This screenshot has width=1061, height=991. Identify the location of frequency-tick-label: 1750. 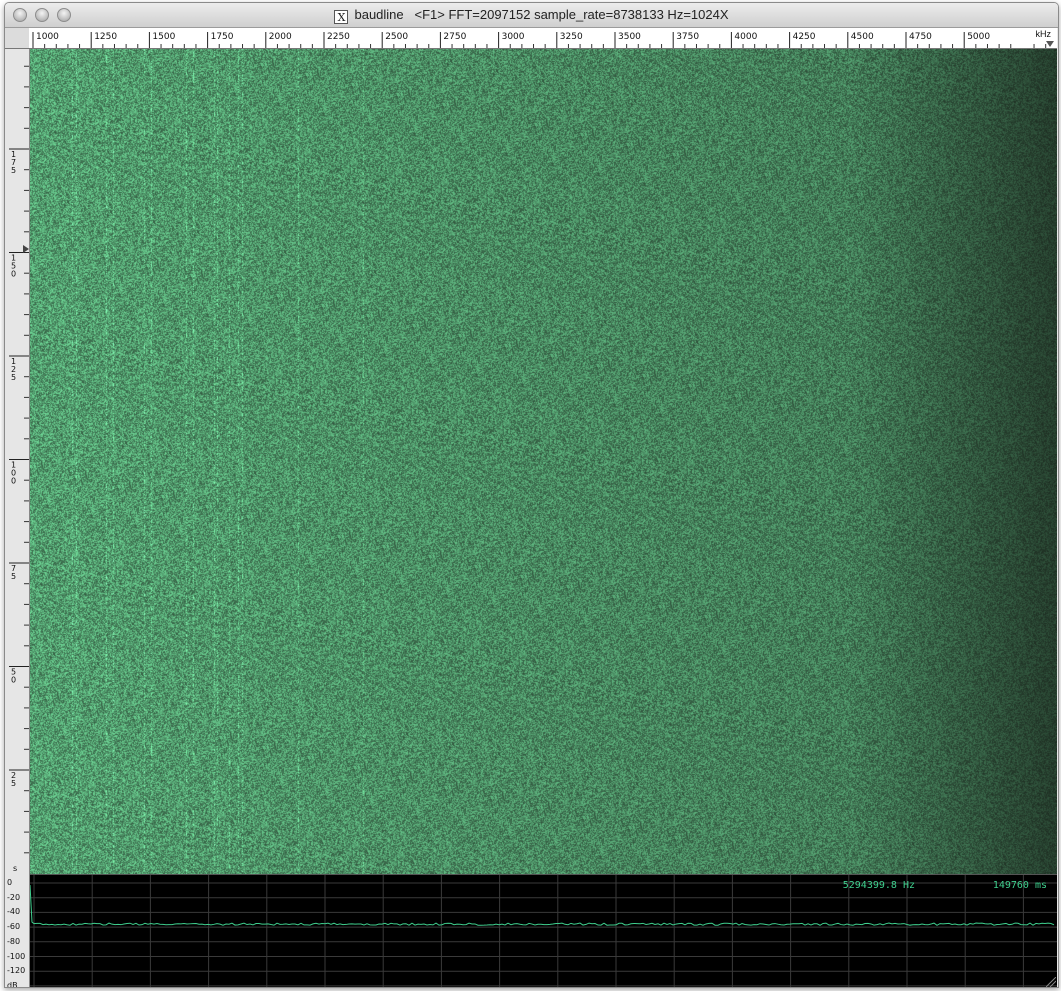
(222, 37).